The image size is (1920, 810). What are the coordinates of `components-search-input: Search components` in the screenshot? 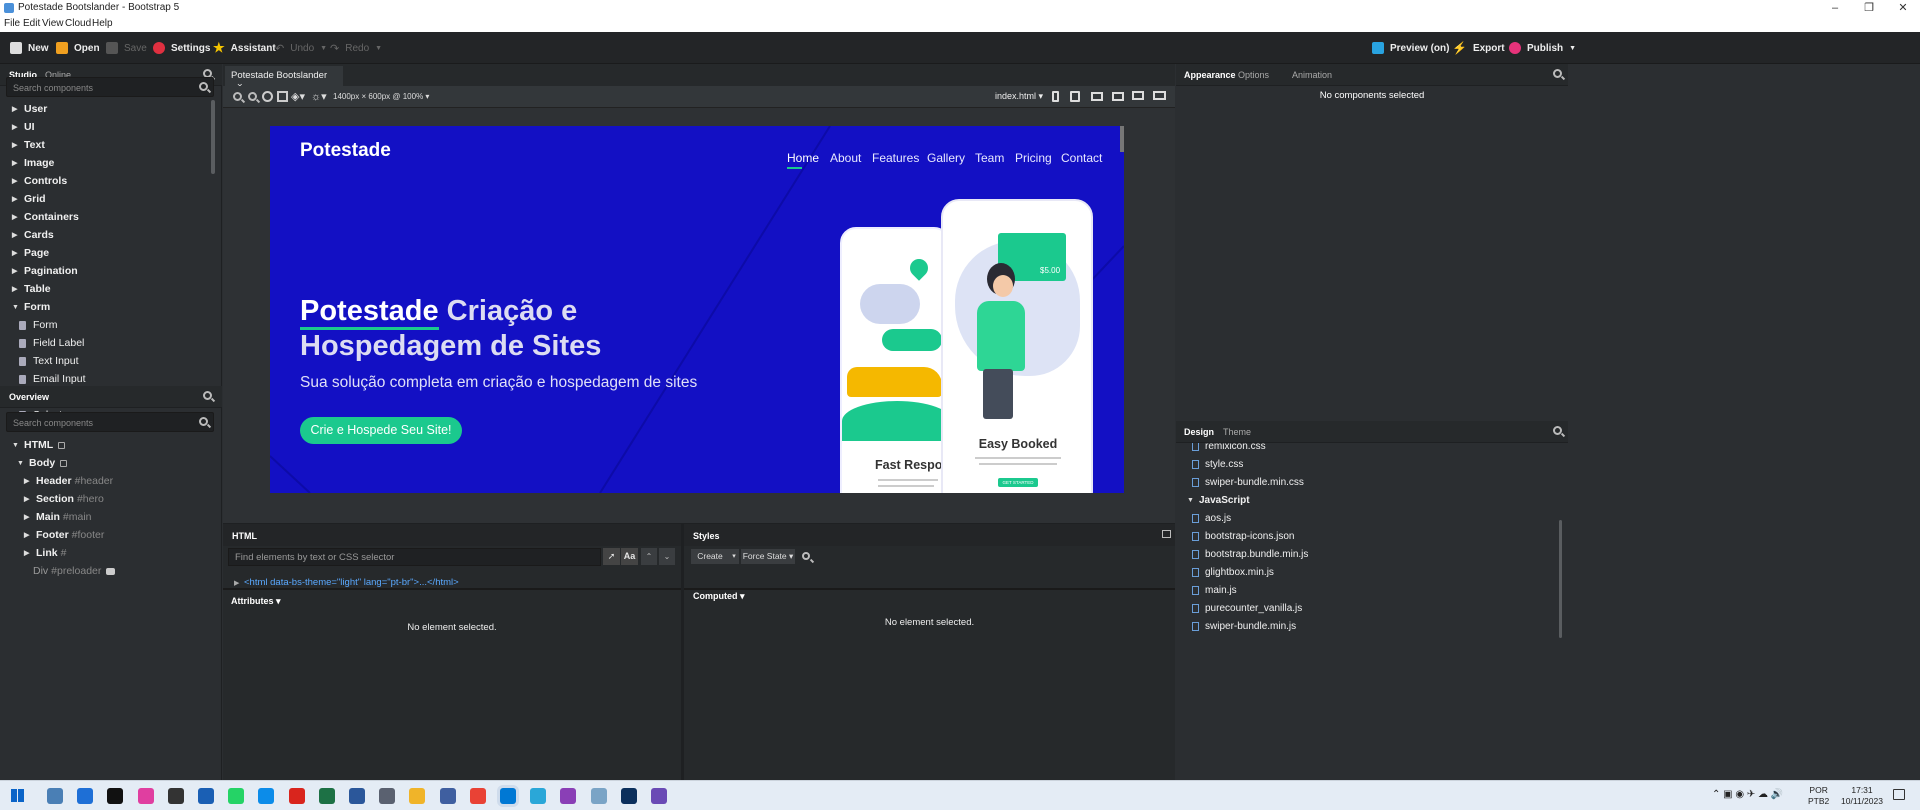 It's located at (110, 87).